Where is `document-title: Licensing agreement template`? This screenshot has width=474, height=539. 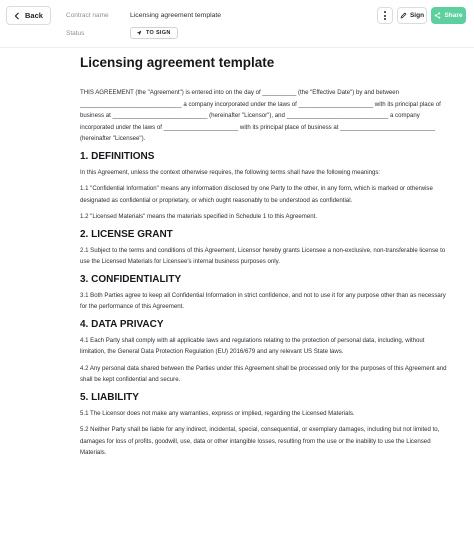 document-title: Licensing agreement template is located at coordinates (177, 62).